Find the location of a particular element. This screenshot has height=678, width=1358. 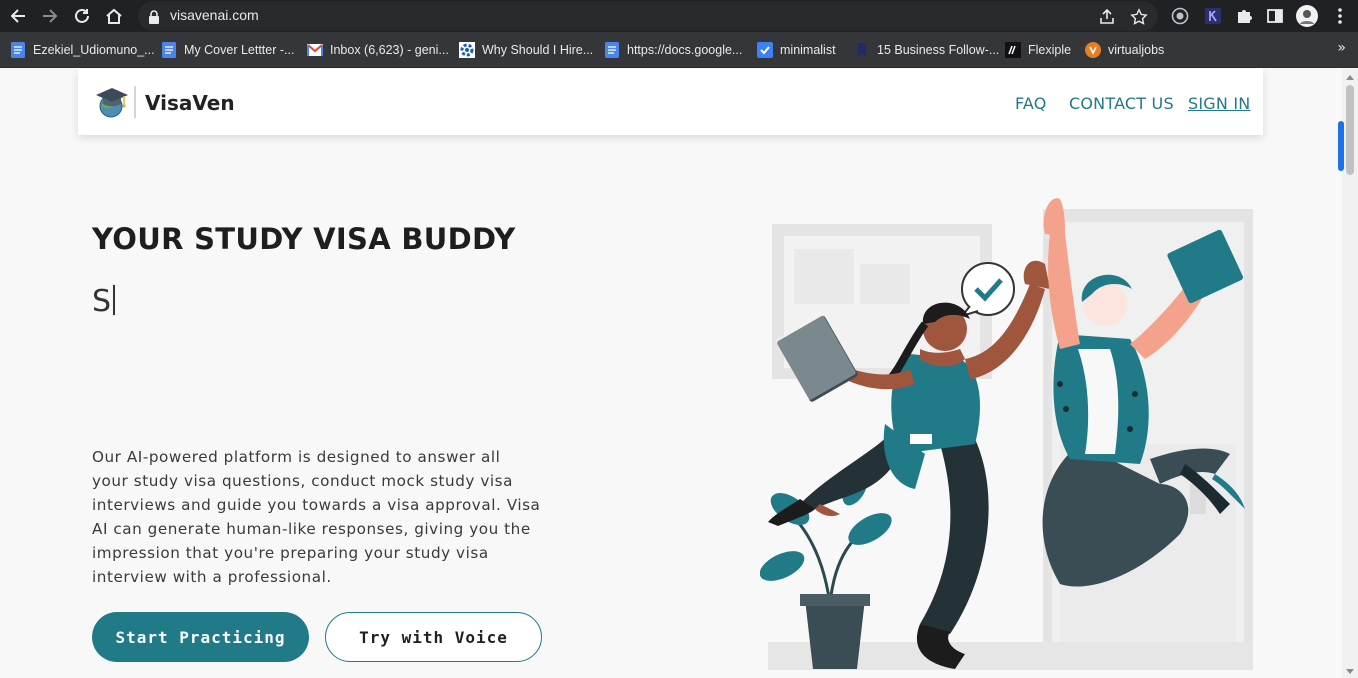

flexiple-icon is located at coordinates (1013, 50).